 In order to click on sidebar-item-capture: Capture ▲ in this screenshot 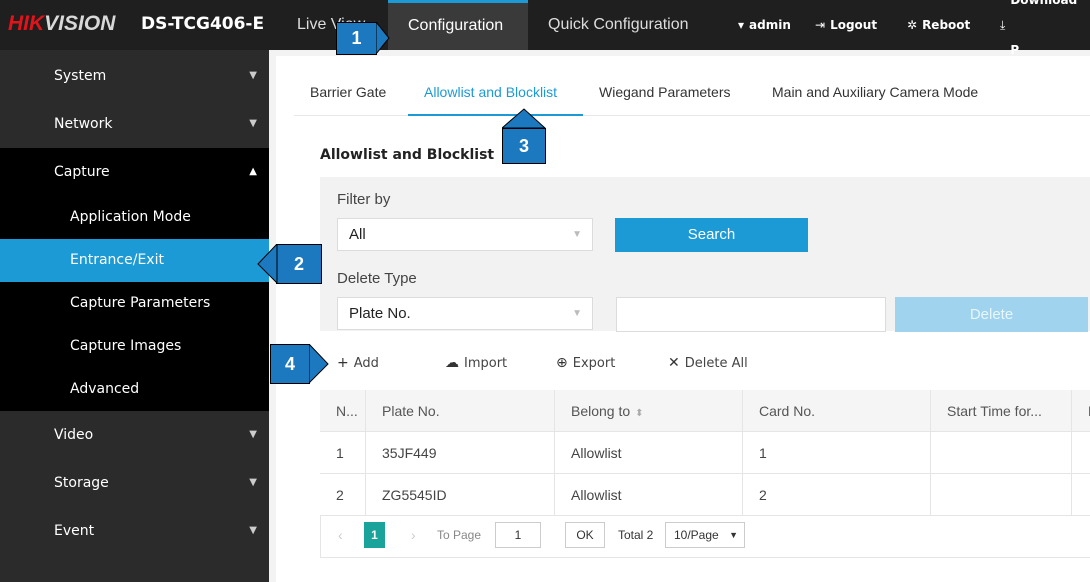, I will do `click(134, 172)`.